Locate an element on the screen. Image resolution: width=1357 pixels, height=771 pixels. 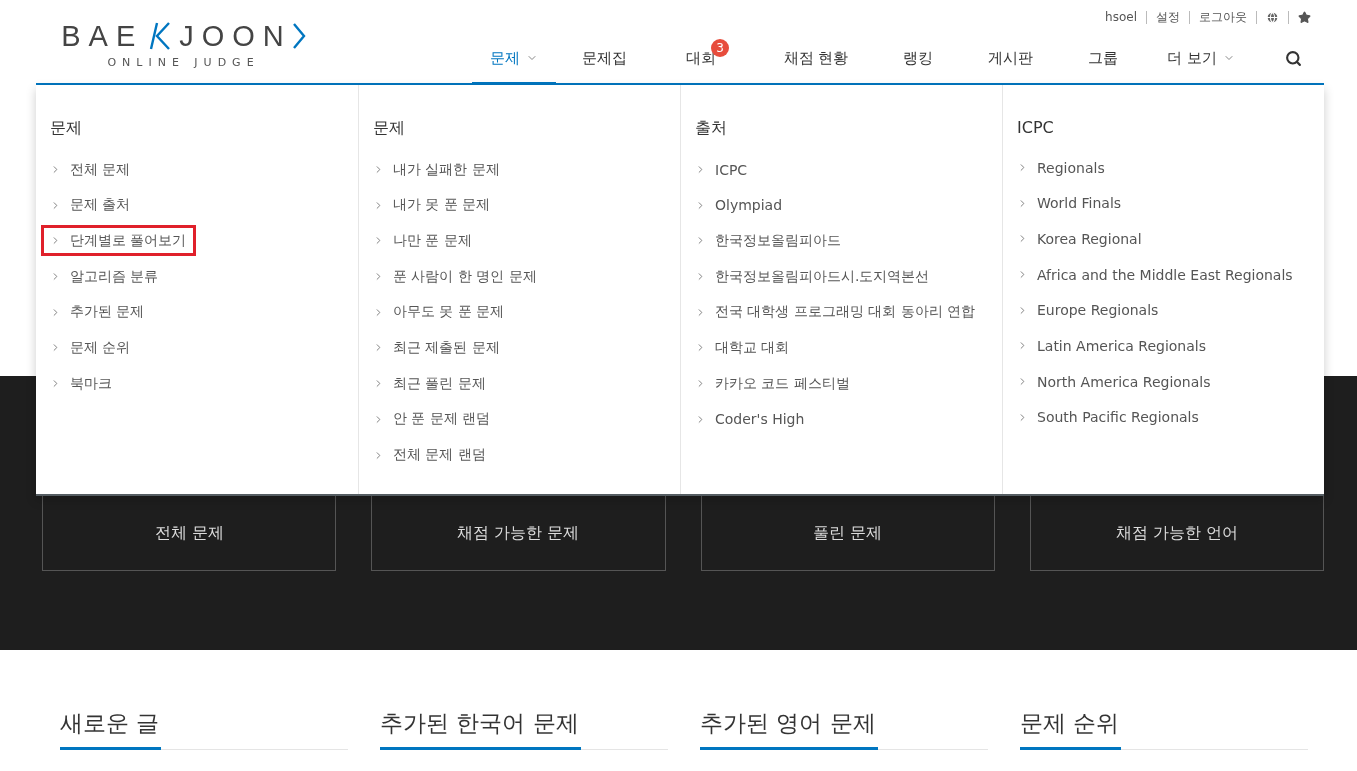
menu-item: World Finals is located at coordinates (1070, 203).